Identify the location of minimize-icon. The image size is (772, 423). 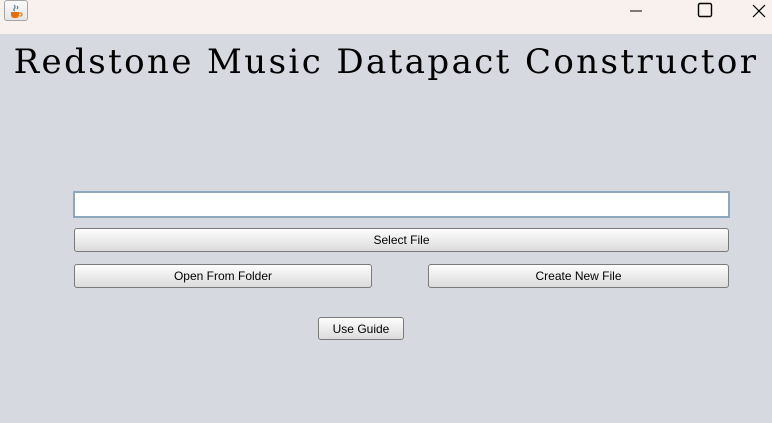
(636, 12).